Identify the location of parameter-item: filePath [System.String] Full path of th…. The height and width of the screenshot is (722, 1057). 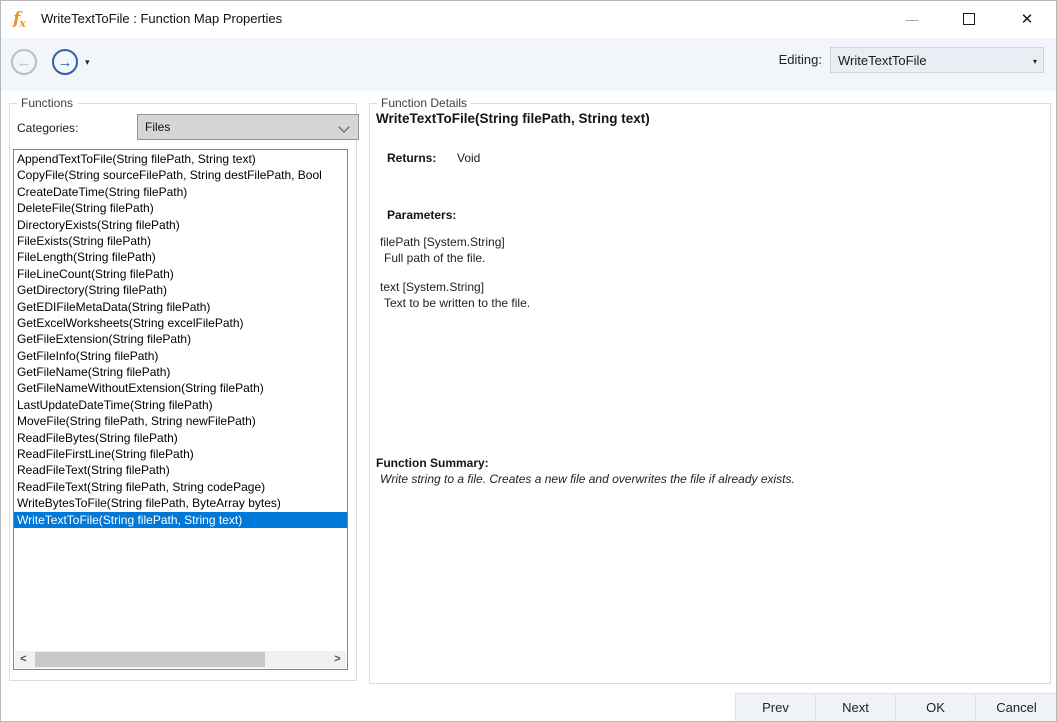
(442, 250).